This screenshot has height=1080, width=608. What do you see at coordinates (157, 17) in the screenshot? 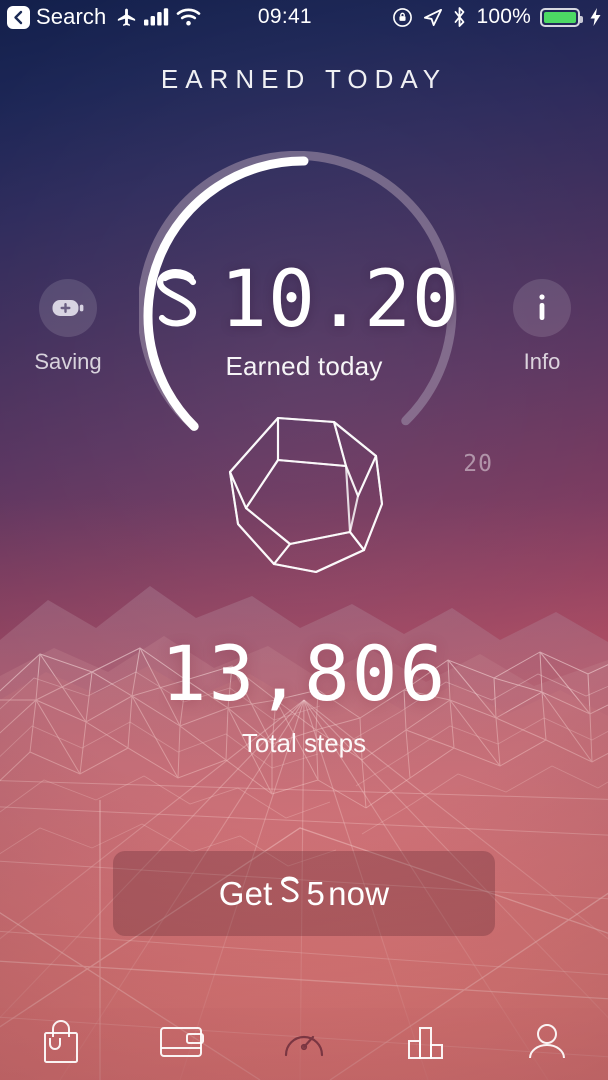
I see `cellular-signal-icon` at bounding box center [157, 17].